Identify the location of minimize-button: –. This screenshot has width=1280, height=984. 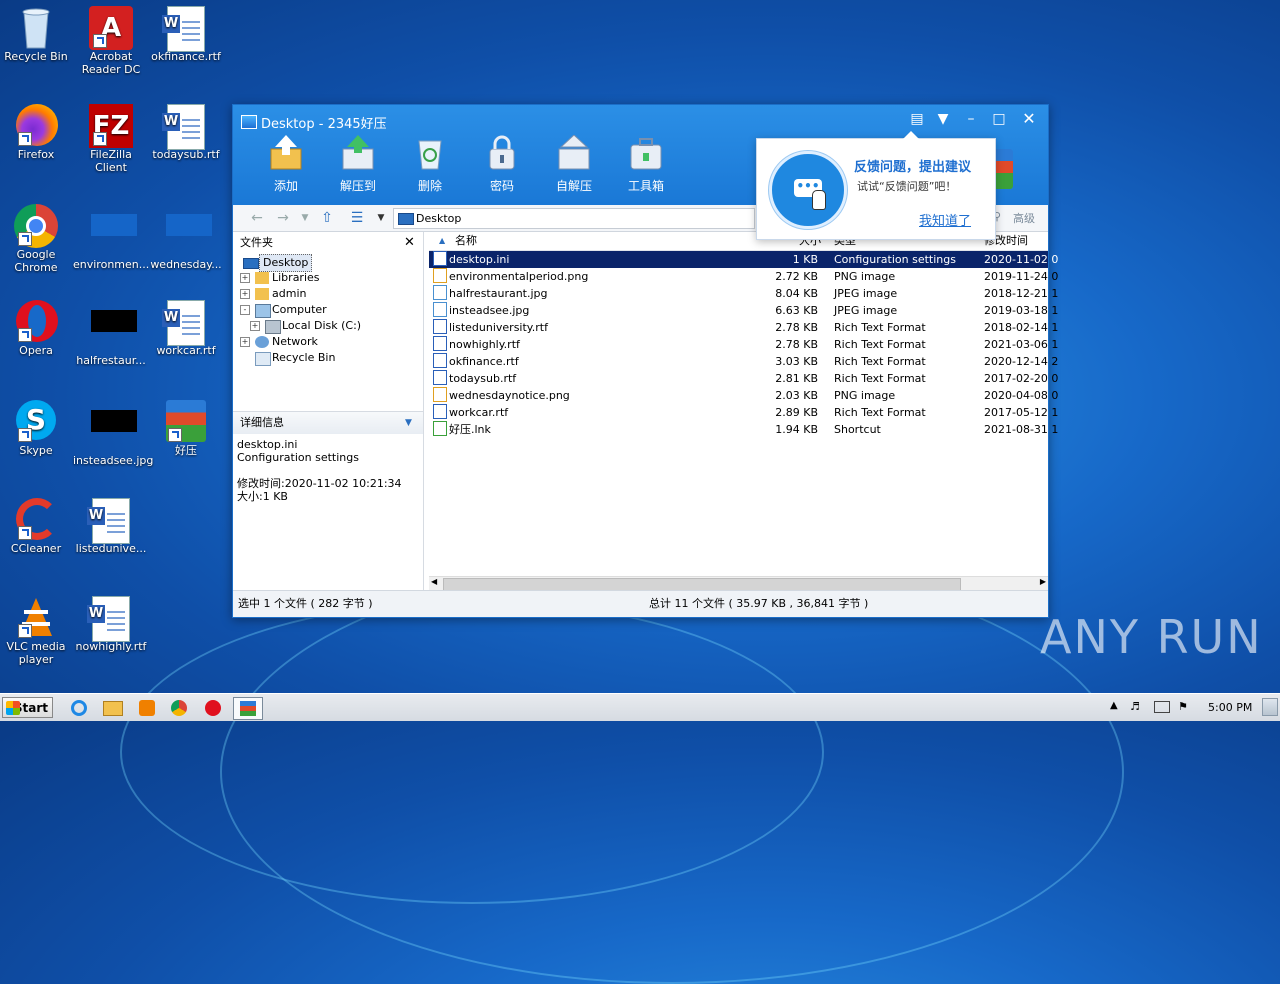
(971, 119).